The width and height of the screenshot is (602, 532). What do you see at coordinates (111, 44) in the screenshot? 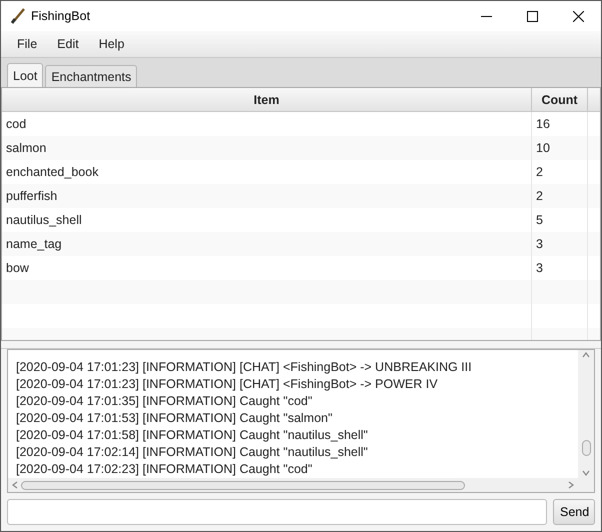
I see `menu-item: Help` at bounding box center [111, 44].